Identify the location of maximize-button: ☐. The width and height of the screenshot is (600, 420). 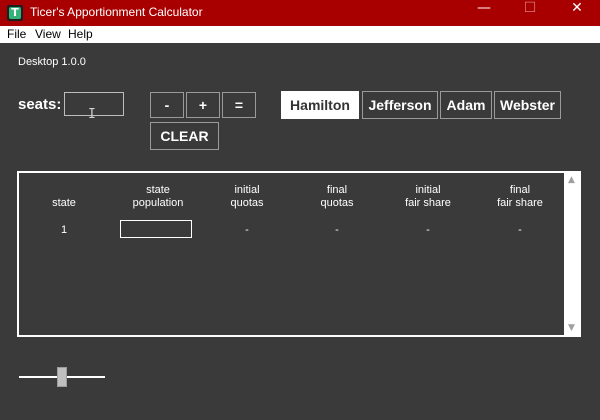
(530, 13).